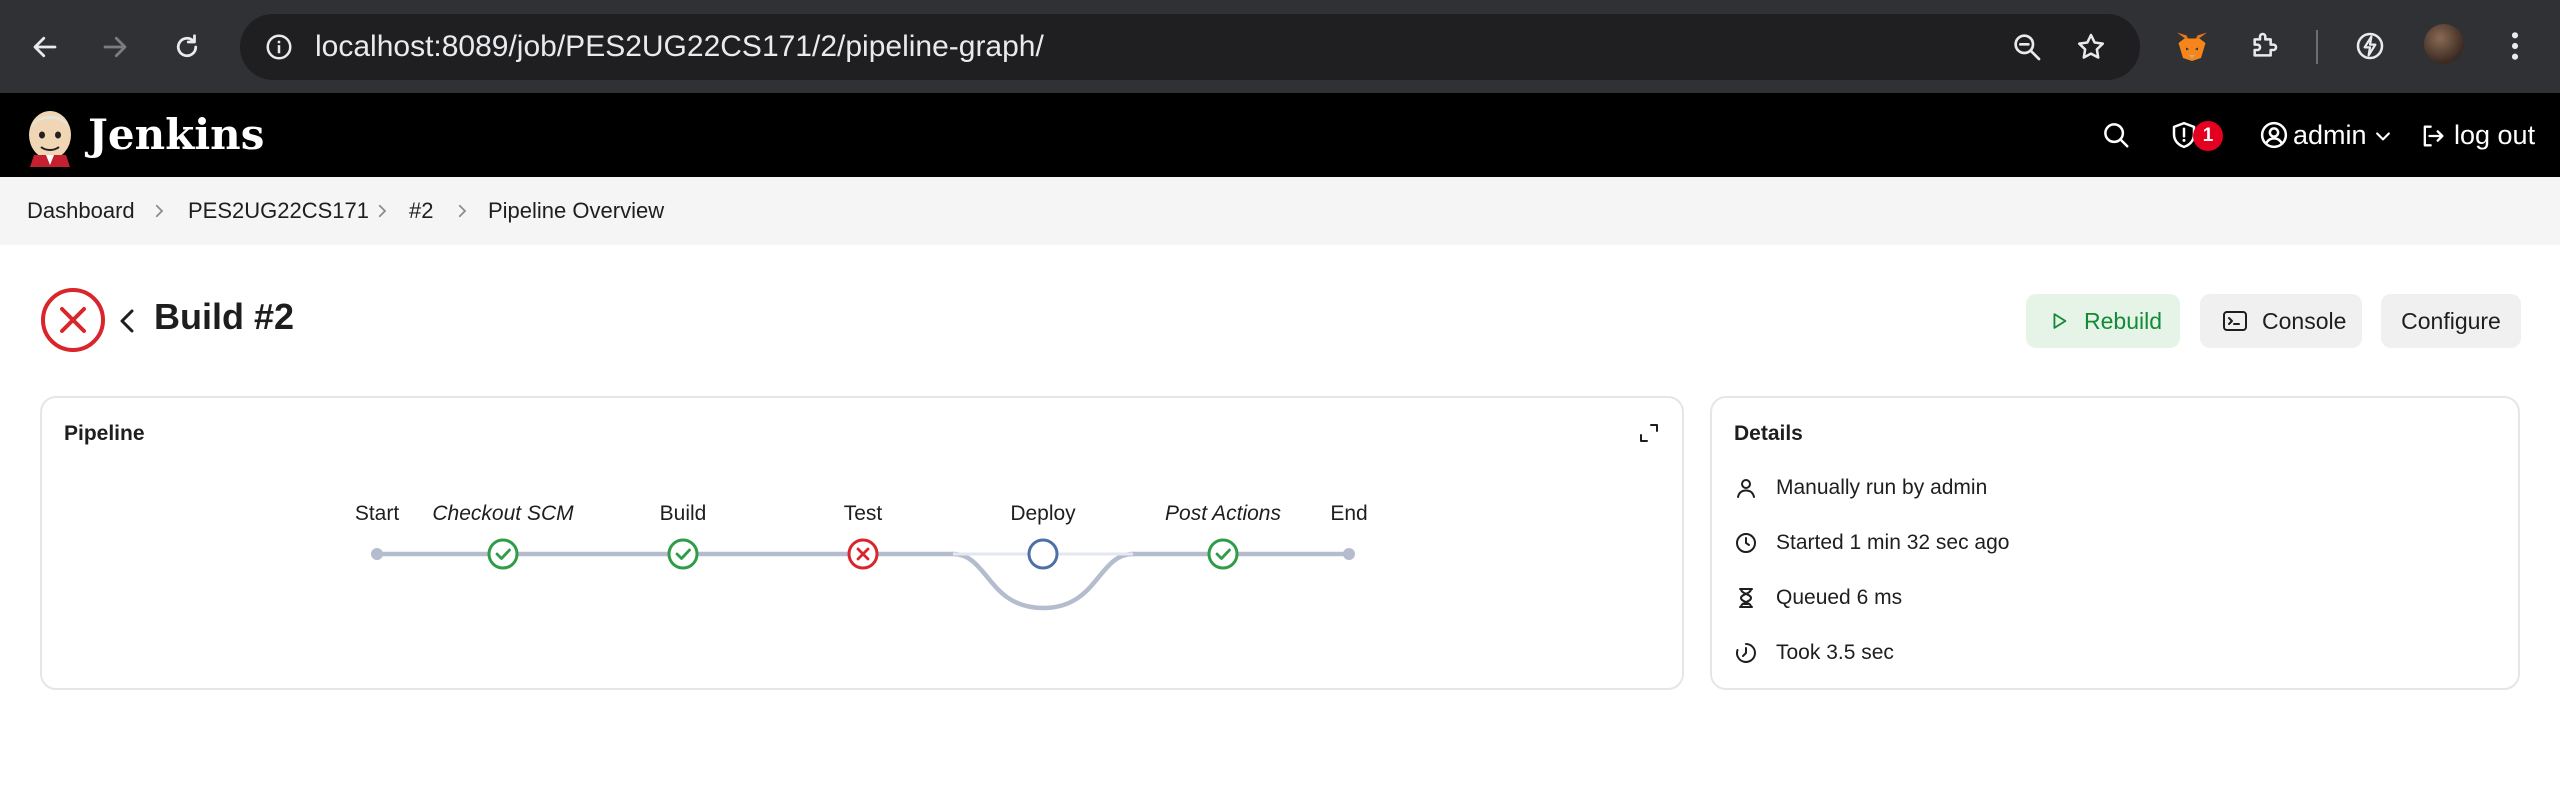  Describe the element at coordinates (1839, 597) in the screenshot. I see `detail-queued-text: Queued 6 ms` at that location.